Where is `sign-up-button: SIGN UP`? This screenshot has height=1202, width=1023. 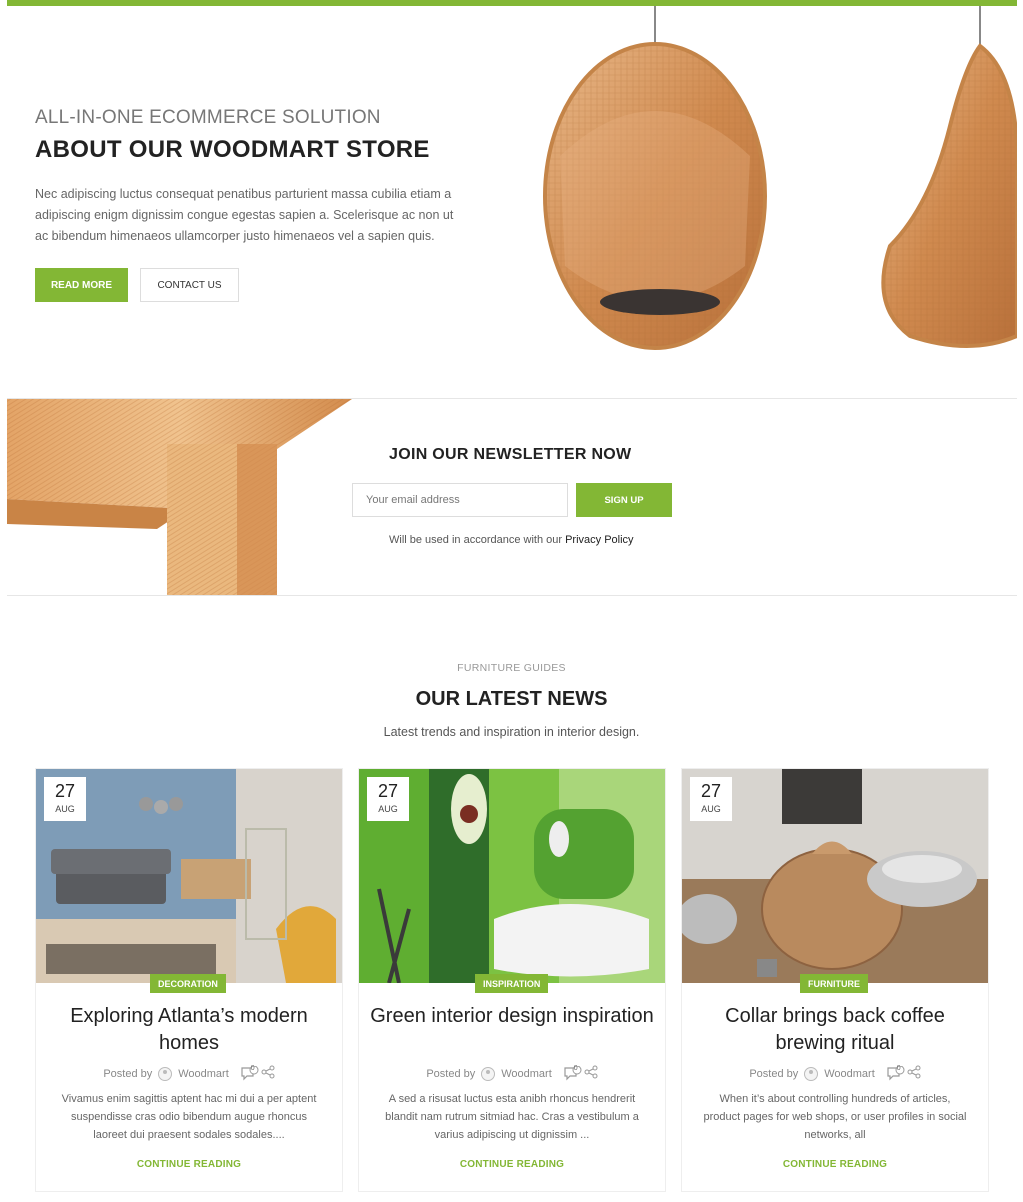
sign-up-button: SIGN UP is located at coordinates (624, 500).